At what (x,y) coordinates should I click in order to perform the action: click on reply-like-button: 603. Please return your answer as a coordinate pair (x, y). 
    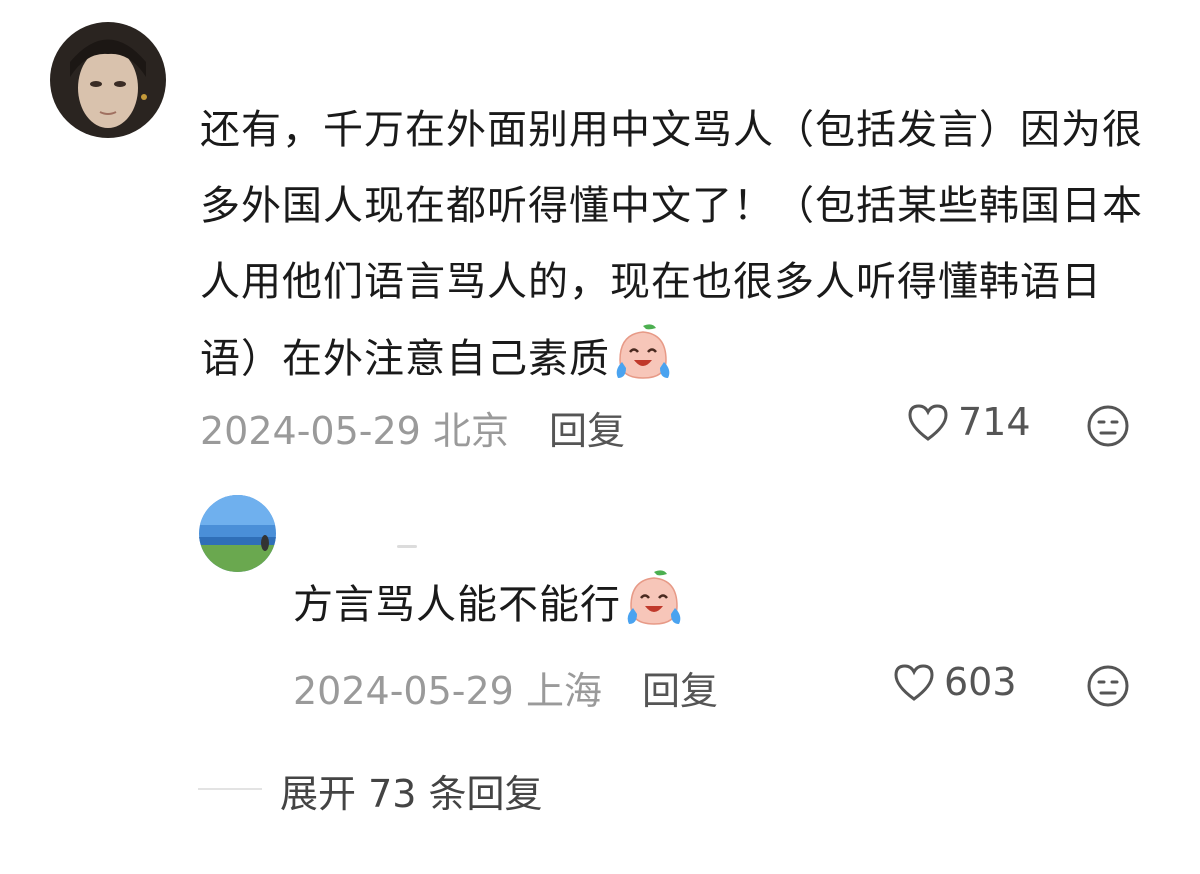
    Looking at the image, I should click on (954, 682).